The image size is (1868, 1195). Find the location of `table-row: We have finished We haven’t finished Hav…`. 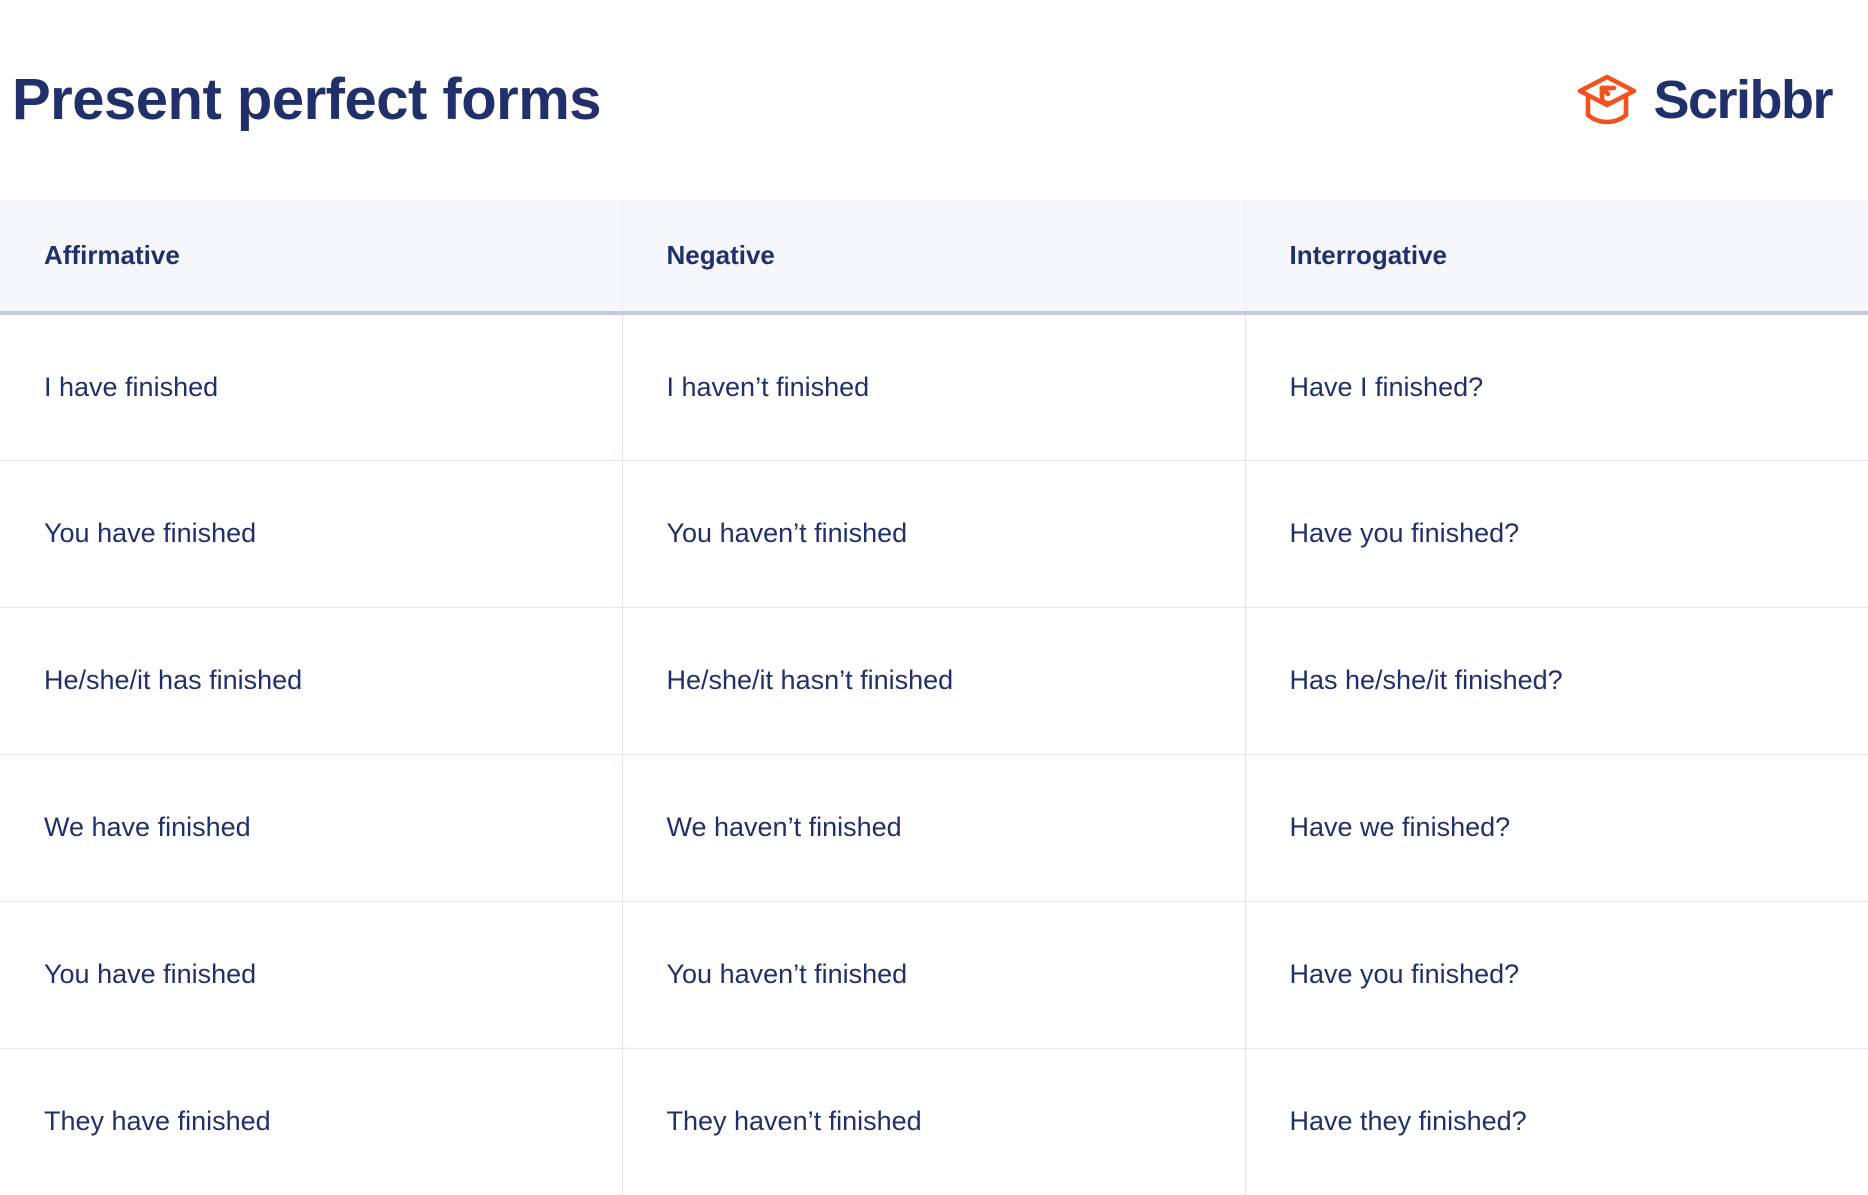

table-row: We have finished We haven’t finished Hav… is located at coordinates (934, 828).